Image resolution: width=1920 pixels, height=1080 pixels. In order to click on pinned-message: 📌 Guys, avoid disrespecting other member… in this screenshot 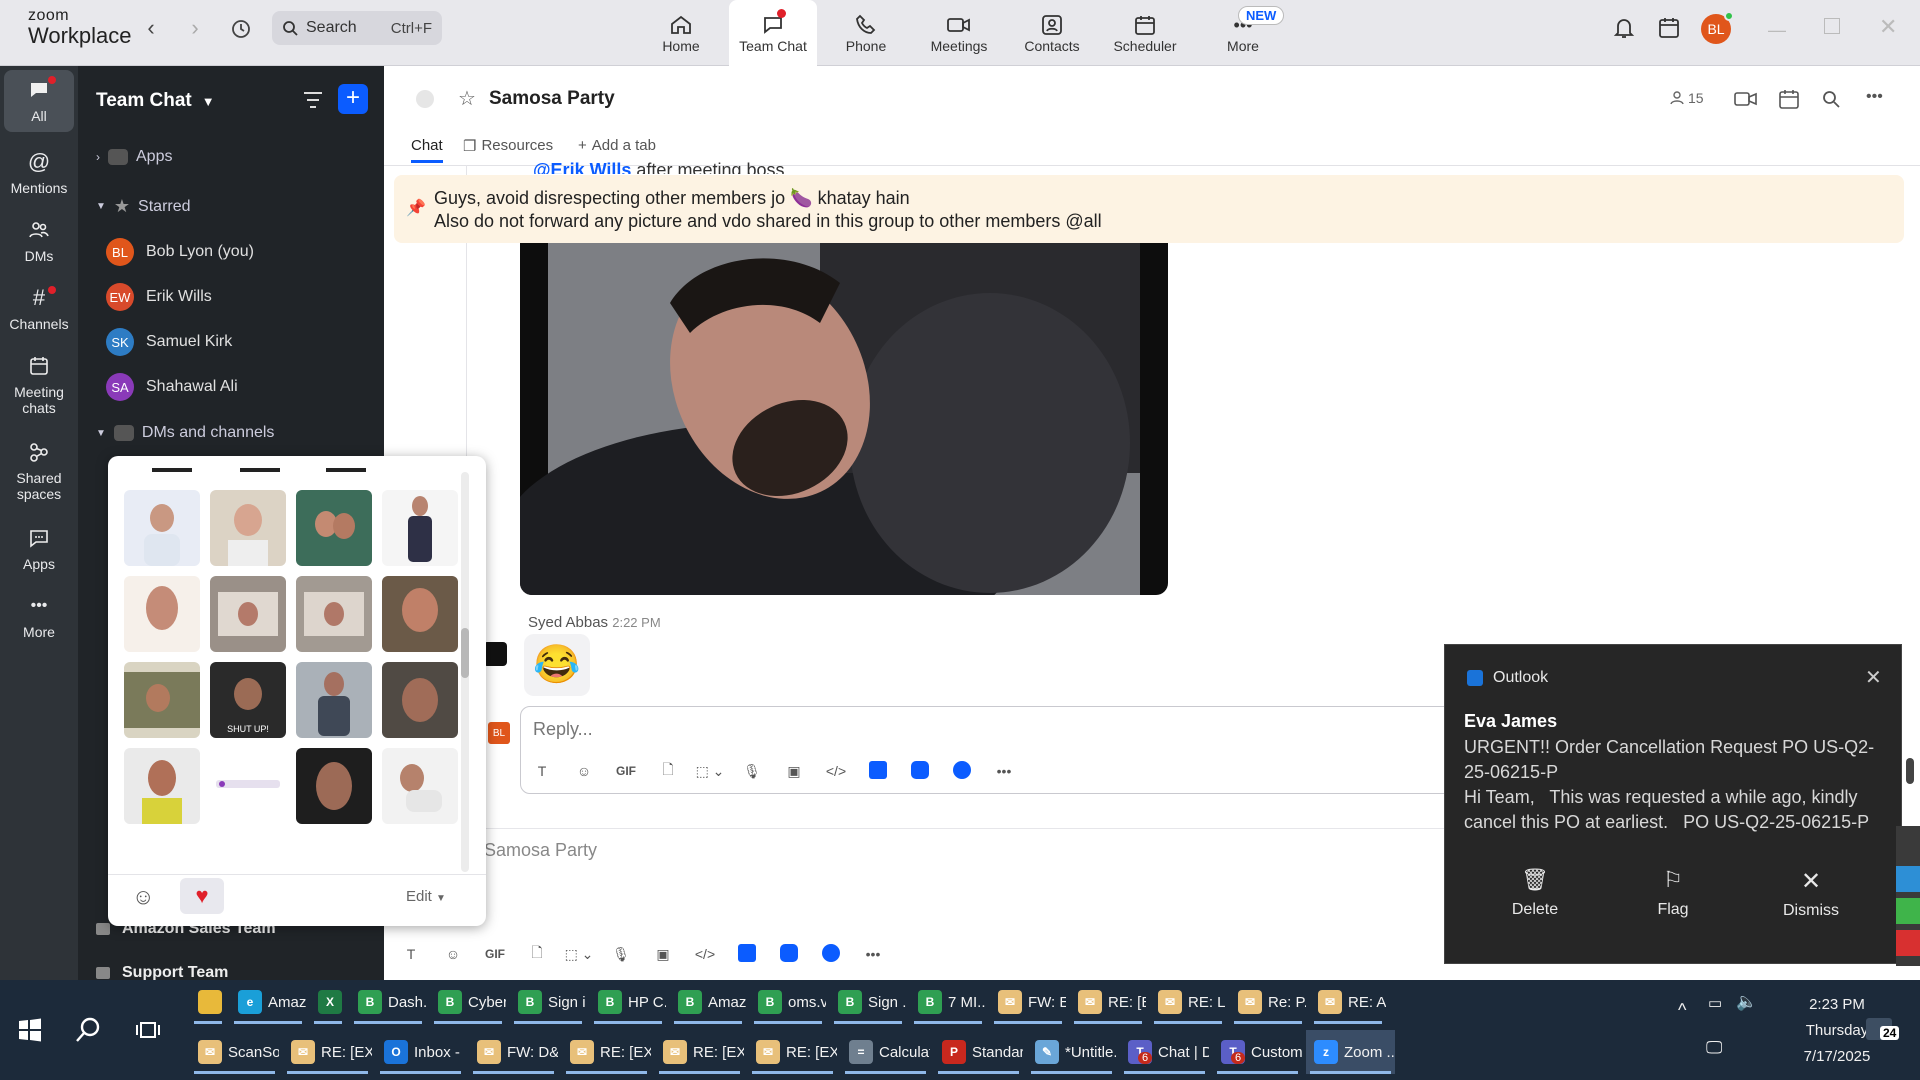, I will do `click(1149, 209)`.